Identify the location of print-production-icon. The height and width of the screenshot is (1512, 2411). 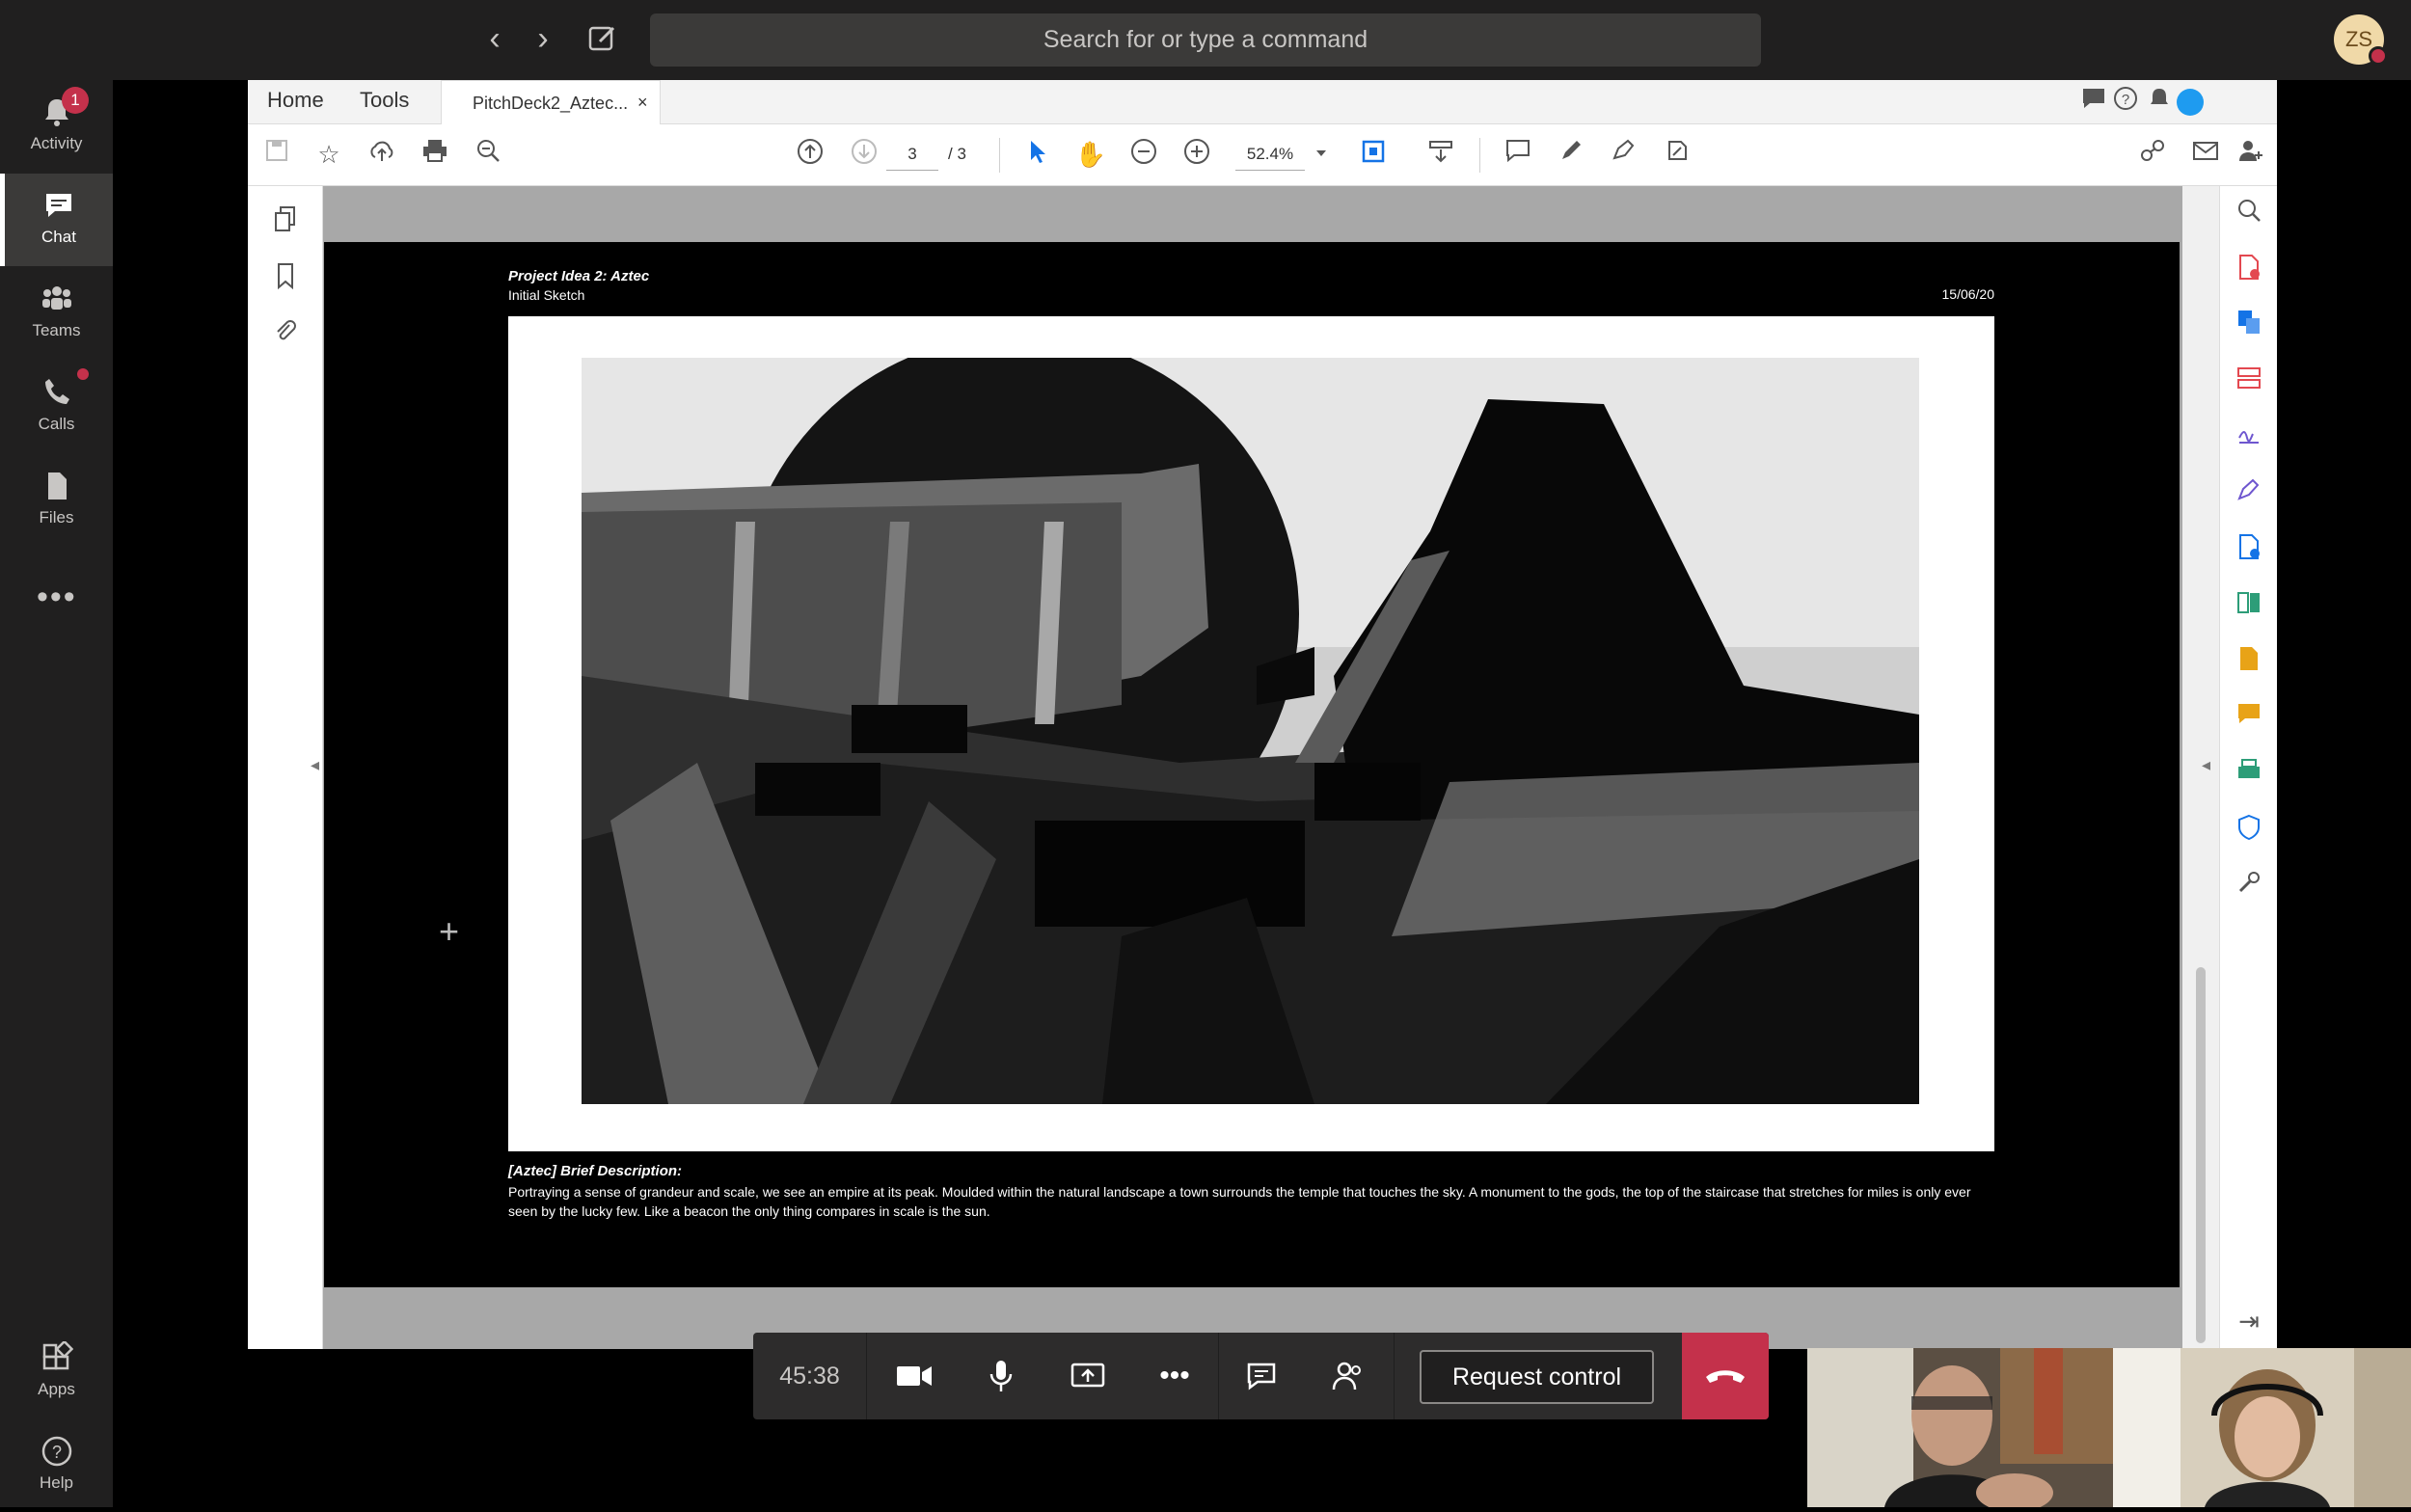
(2249, 774).